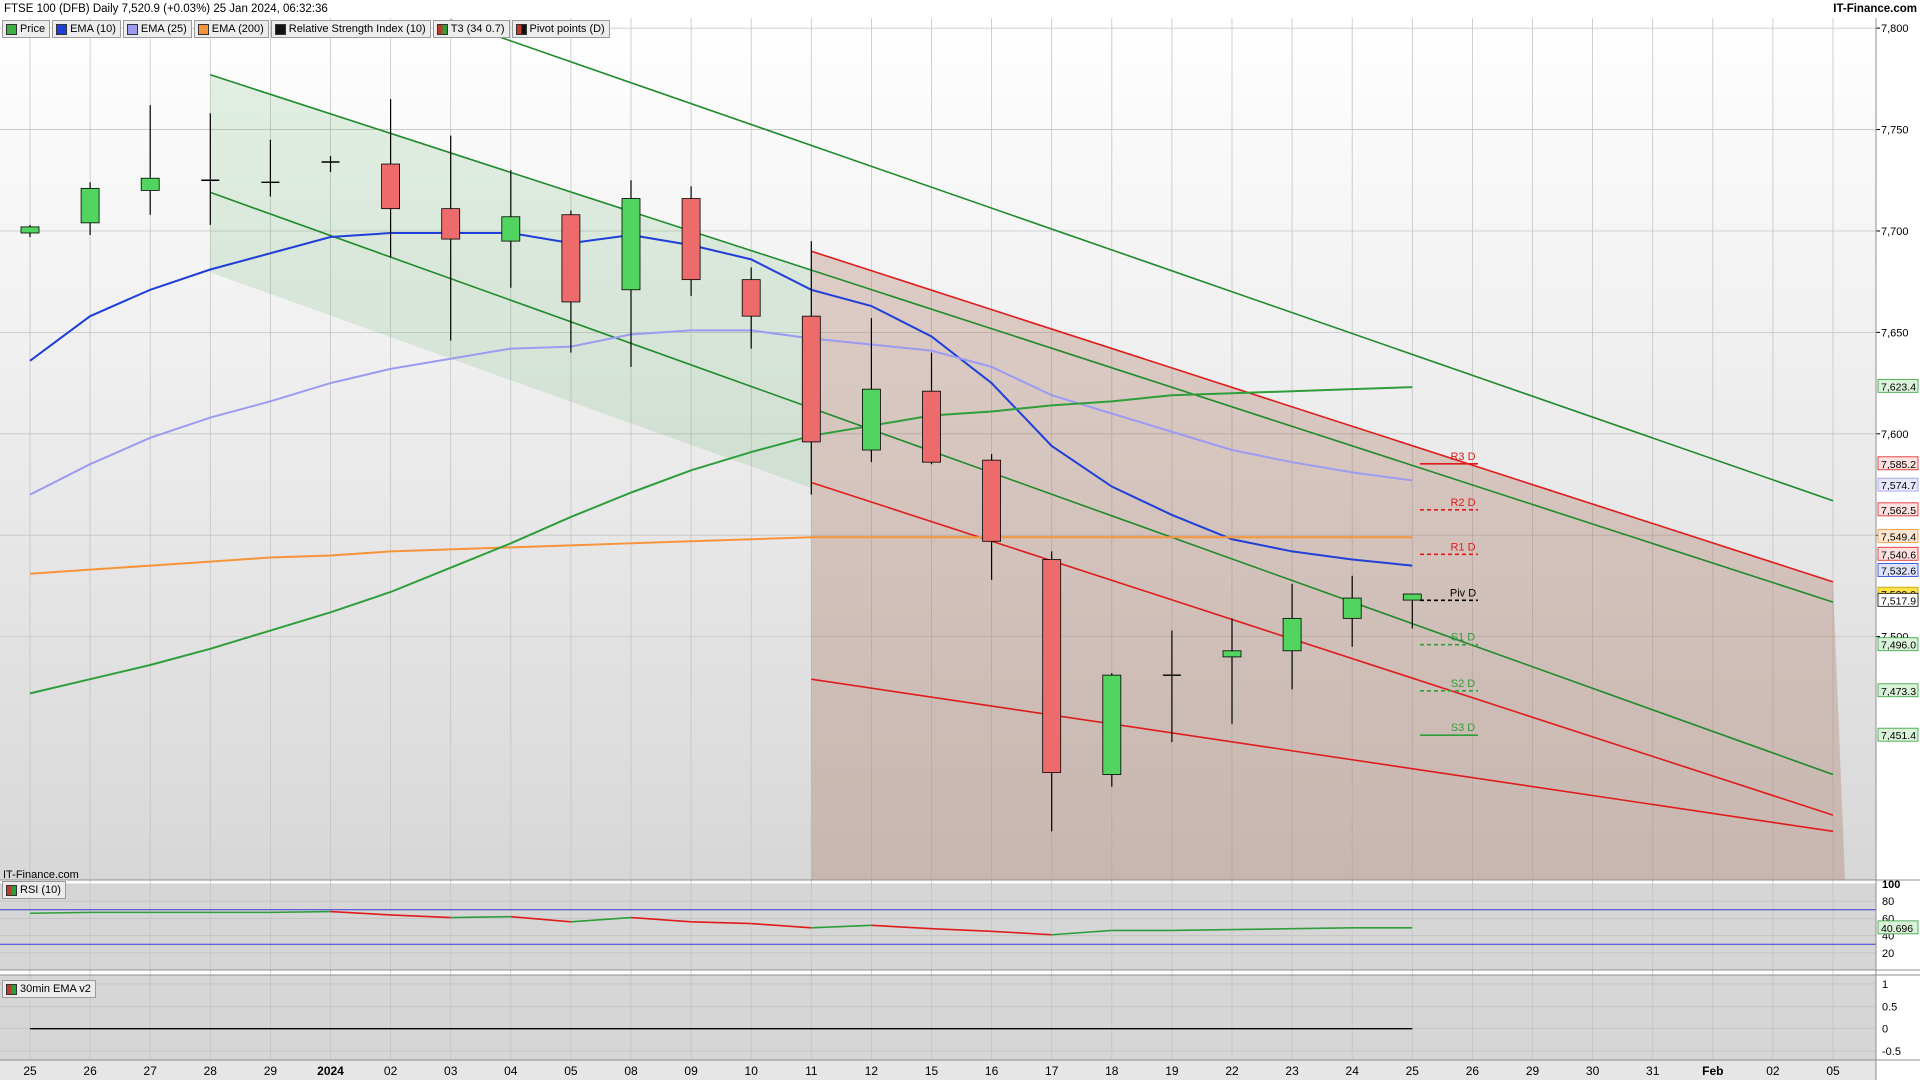  I want to click on brand-label: IT-Finance.com, so click(1875, 9).